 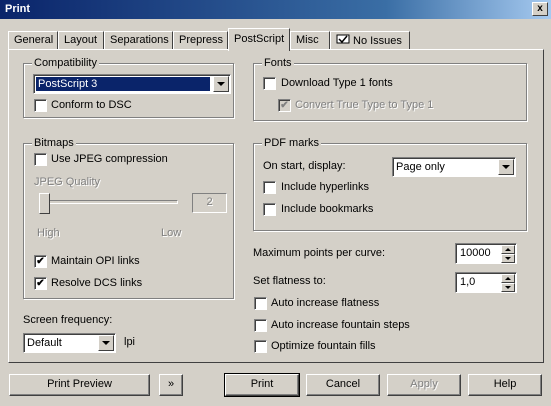 I want to click on checkbox-label: Convert True Type to Type 1, so click(x=364, y=105).